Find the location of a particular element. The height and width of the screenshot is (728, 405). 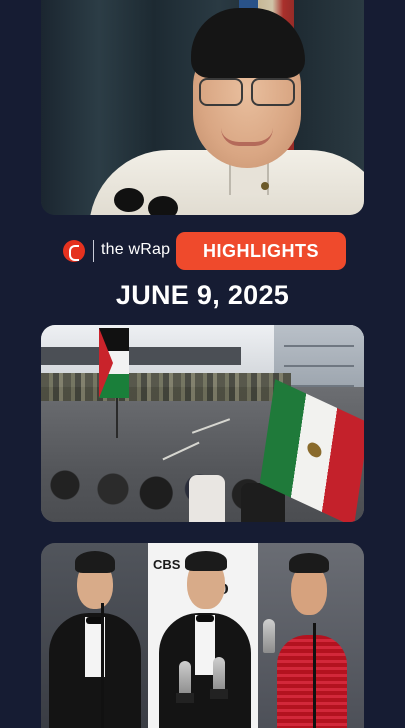

brand-divider is located at coordinates (93, 251).